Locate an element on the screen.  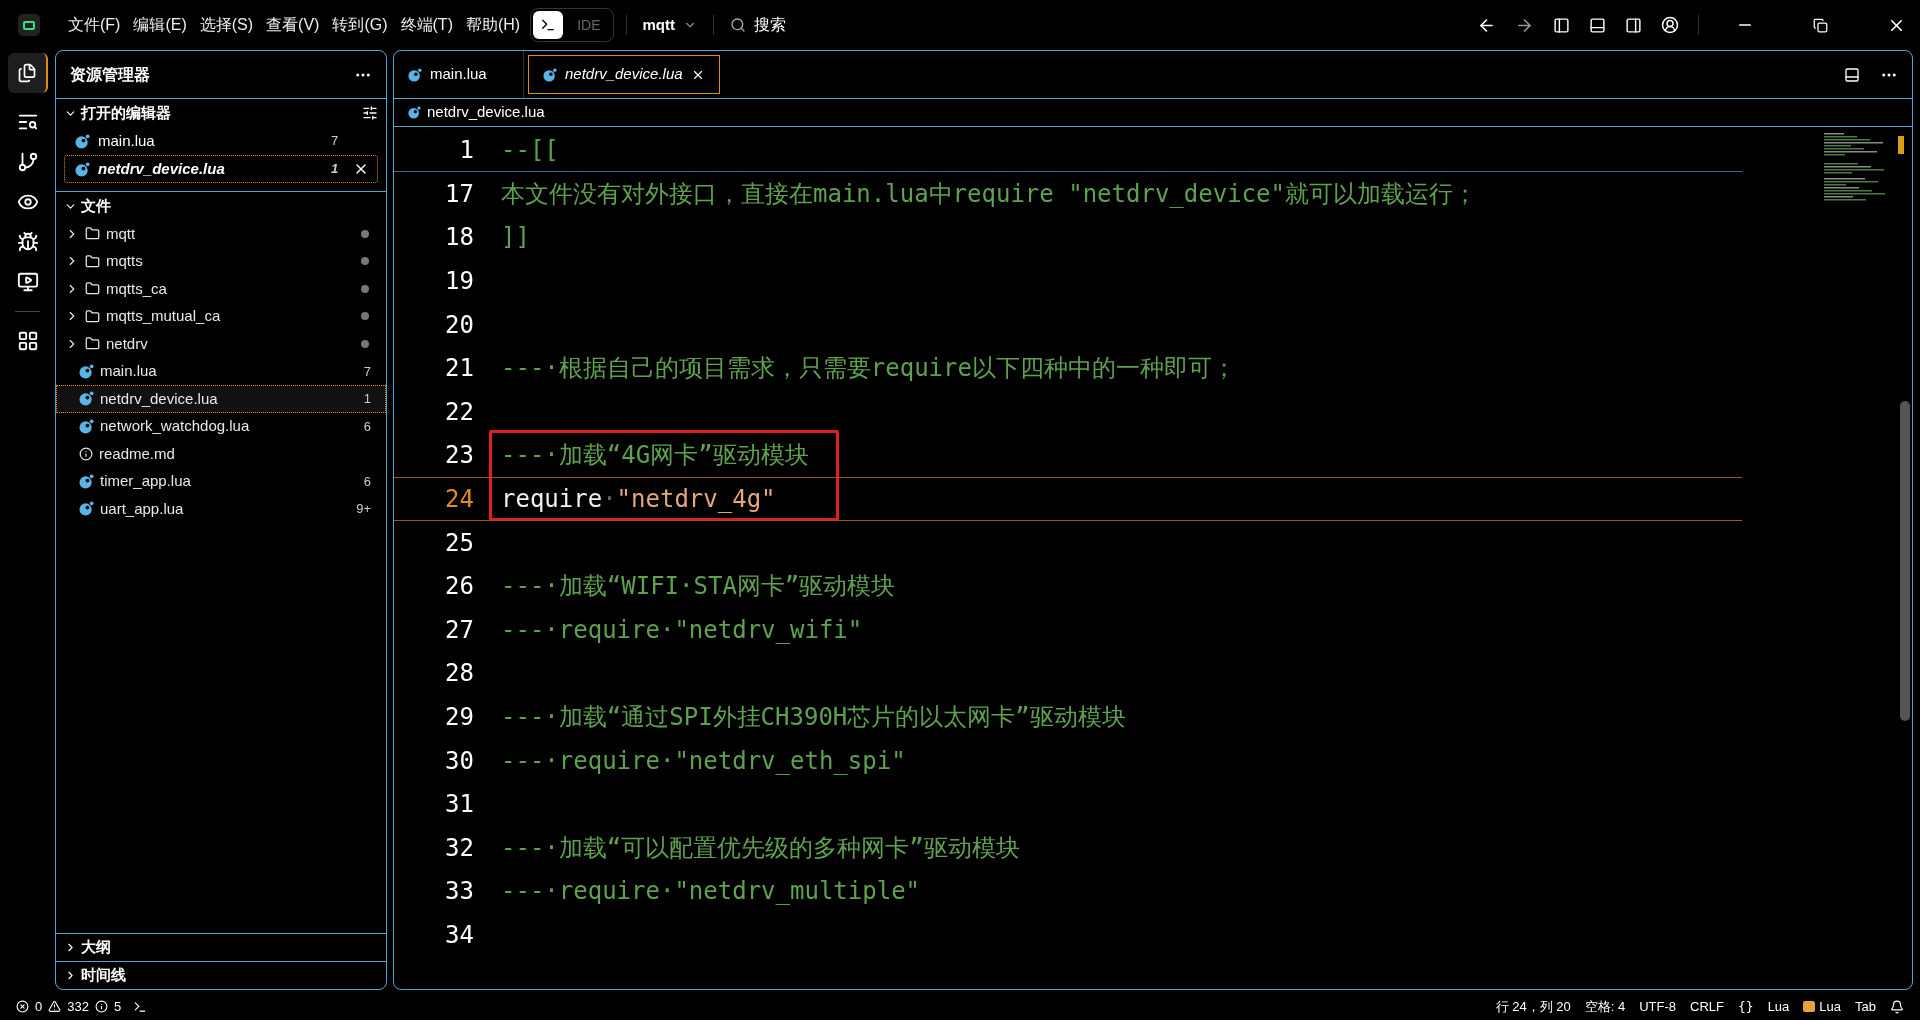
file-tree-item: mqtts_mutual_ca is located at coordinates (221, 316).